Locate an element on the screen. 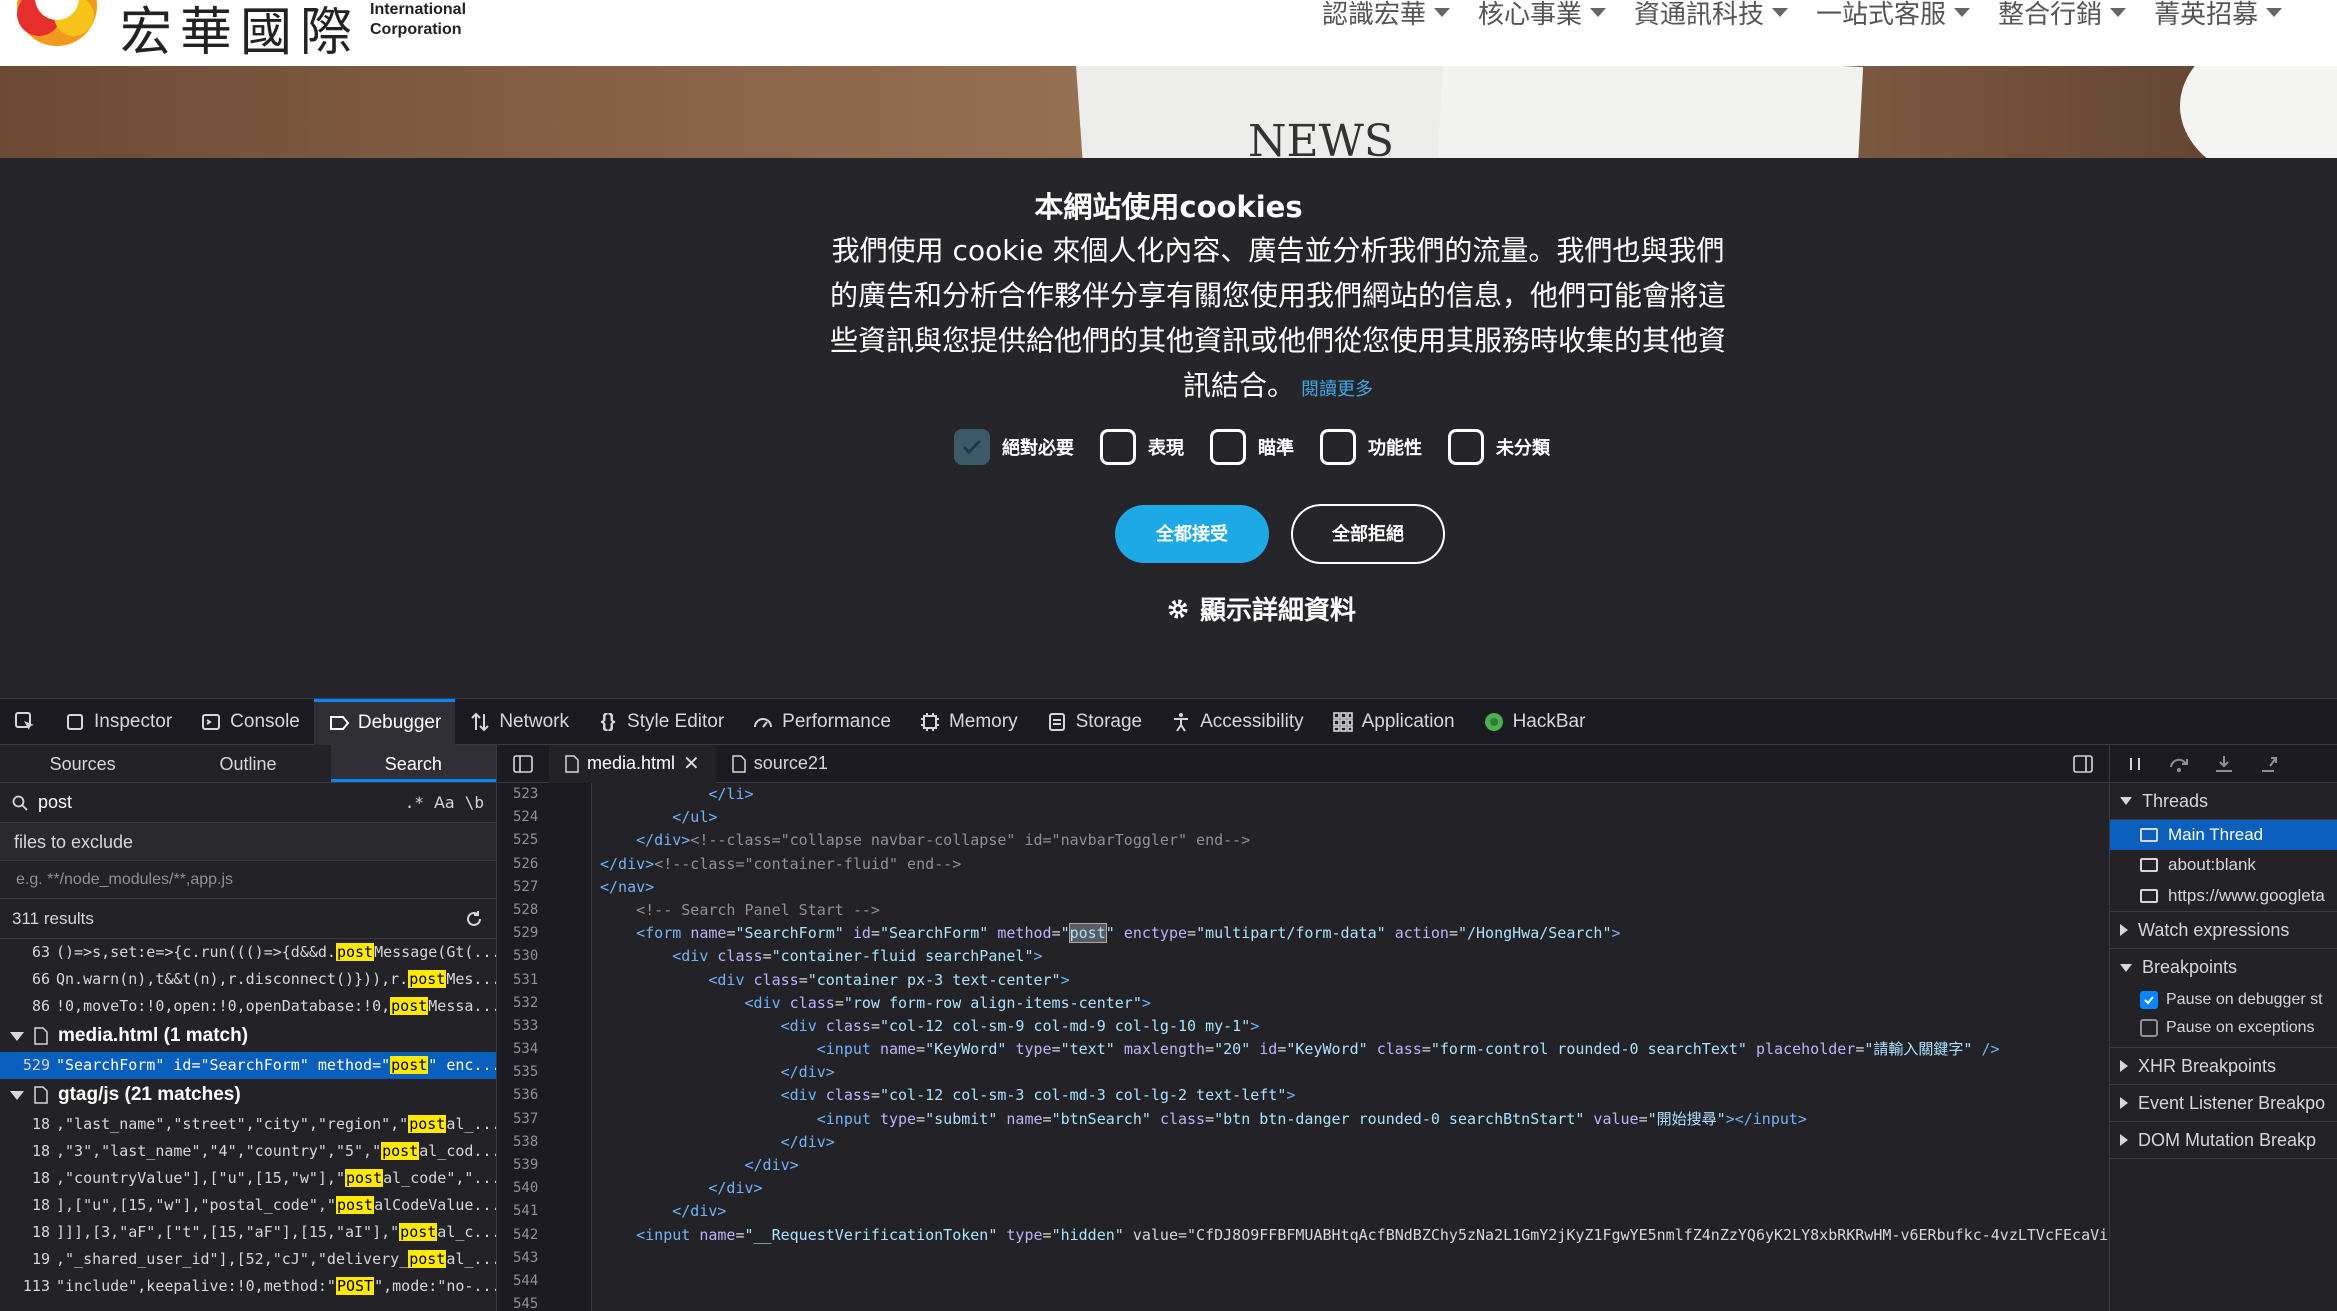 The width and height of the screenshot is (2337, 1311). source-tab-source21: source21 is located at coordinates (780, 764).